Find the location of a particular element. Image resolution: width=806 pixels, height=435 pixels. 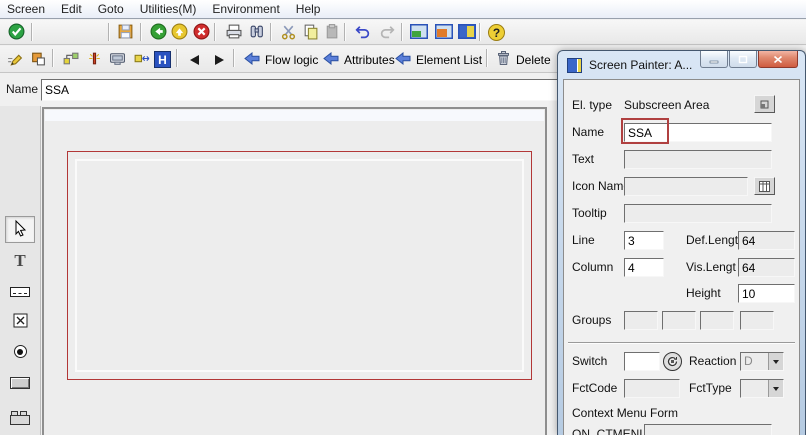

trash-icon is located at coordinates (503, 59).